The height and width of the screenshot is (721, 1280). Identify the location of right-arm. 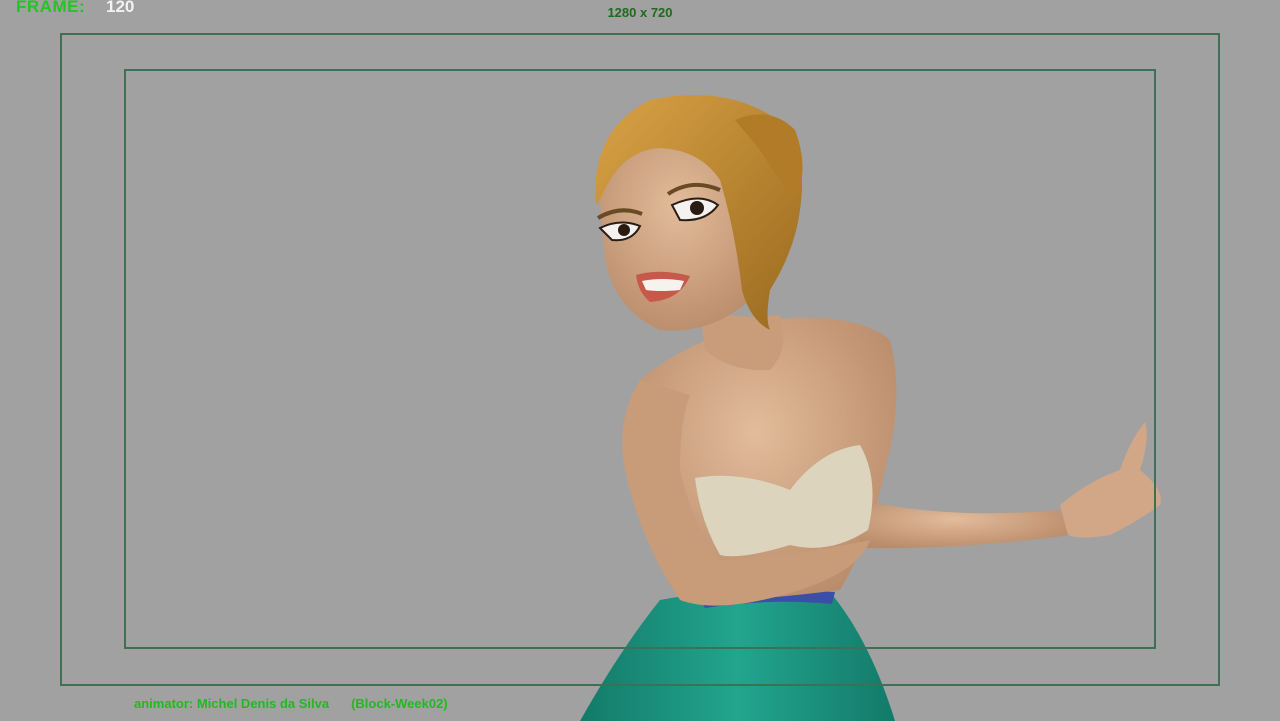
(965, 524).